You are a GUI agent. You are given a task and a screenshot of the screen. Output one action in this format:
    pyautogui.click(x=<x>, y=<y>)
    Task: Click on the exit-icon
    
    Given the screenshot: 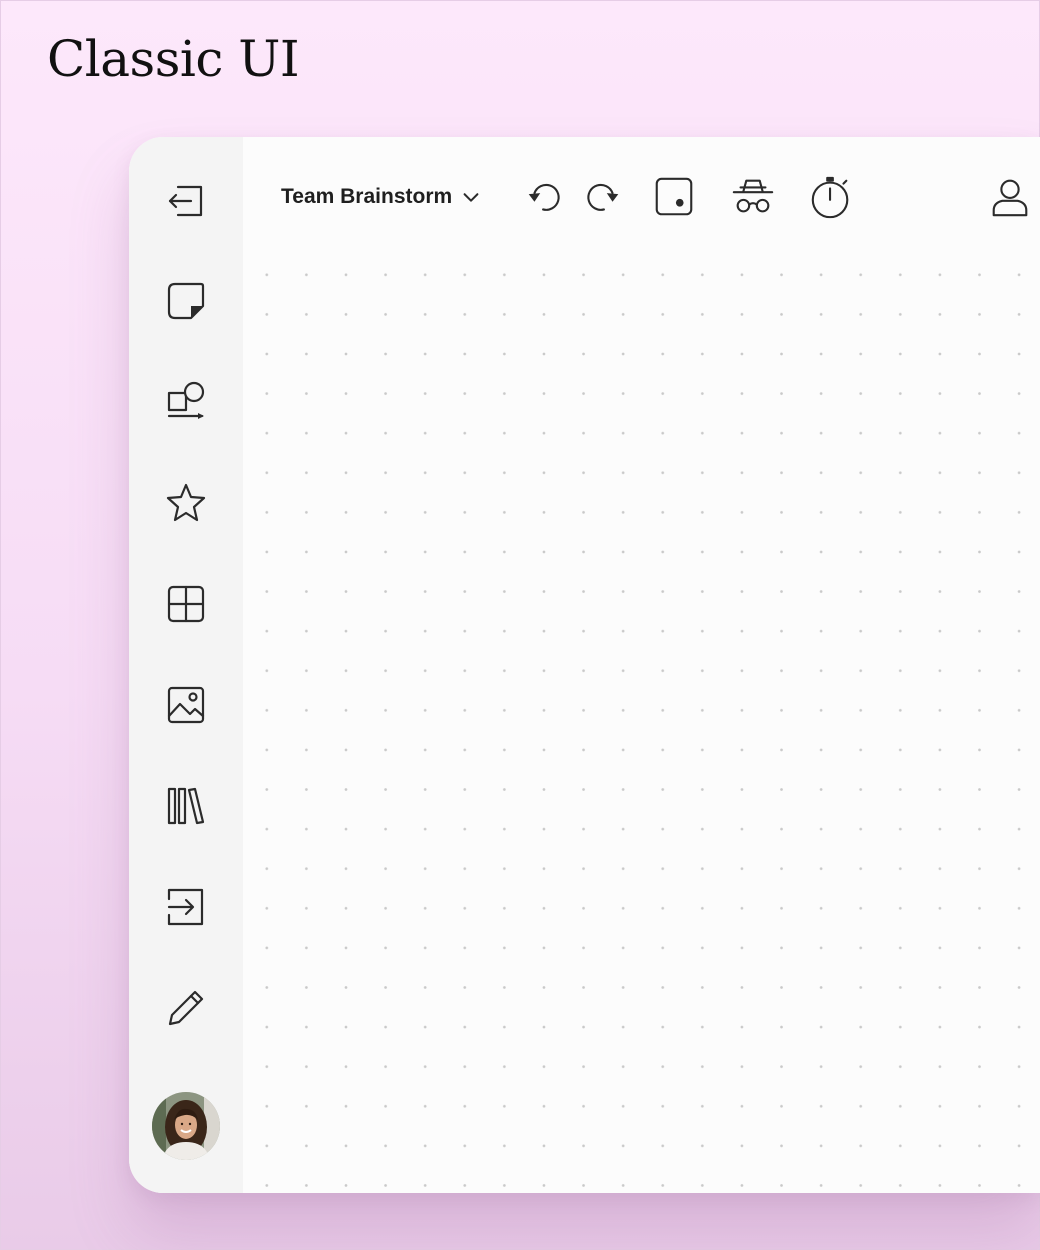 What is the action you would take?
    pyautogui.click(x=185, y=201)
    